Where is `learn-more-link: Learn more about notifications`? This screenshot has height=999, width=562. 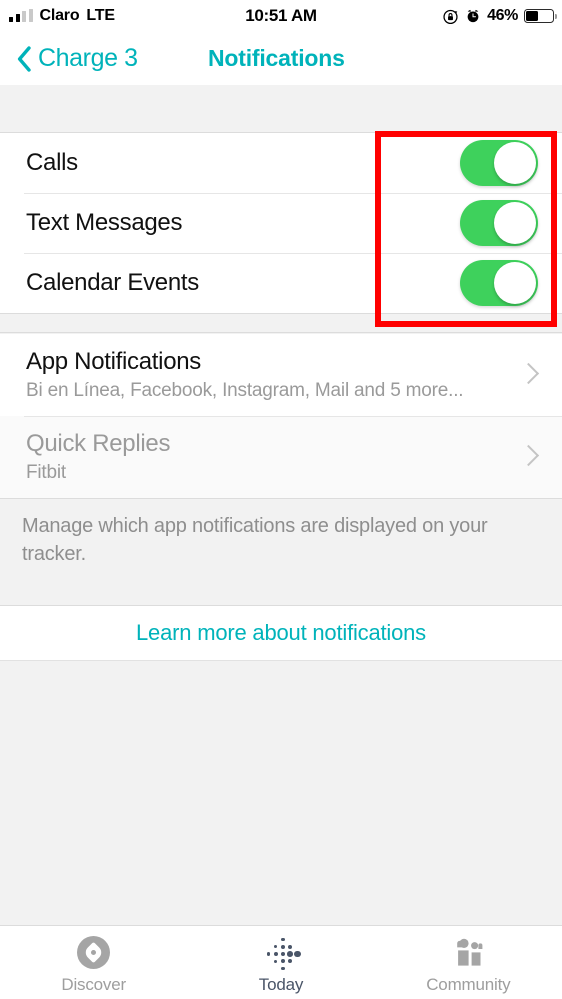
learn-more-link: Learn more about notifications is located at coordinates (281, 633).